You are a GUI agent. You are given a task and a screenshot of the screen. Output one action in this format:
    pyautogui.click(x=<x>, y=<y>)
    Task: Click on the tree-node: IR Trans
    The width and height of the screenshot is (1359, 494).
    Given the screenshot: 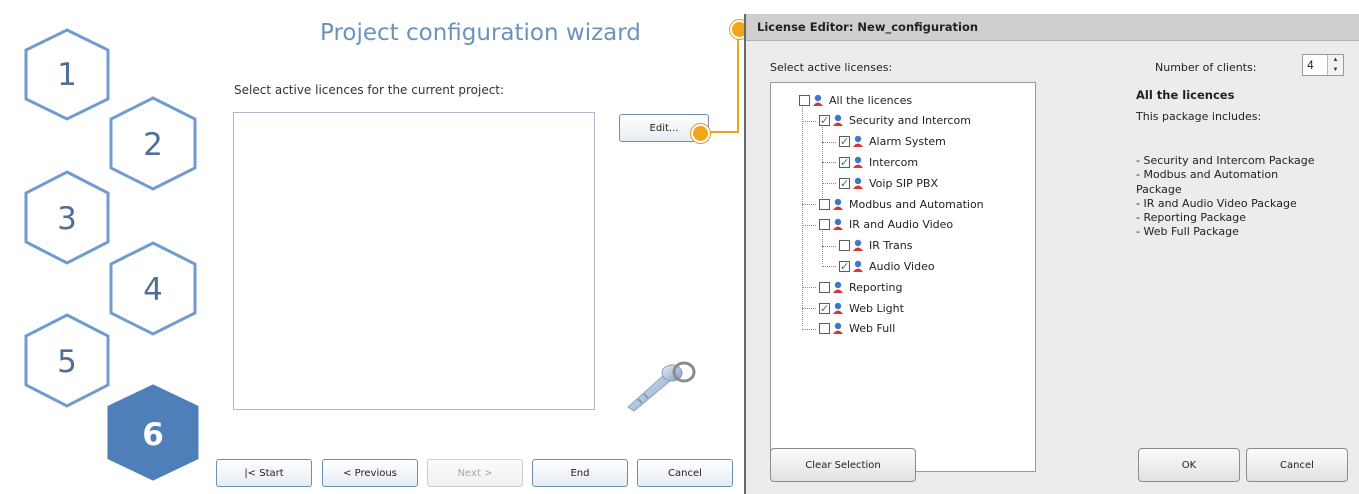 What is the action you would take?
    pyautogui.click(x=875, y=246)
    